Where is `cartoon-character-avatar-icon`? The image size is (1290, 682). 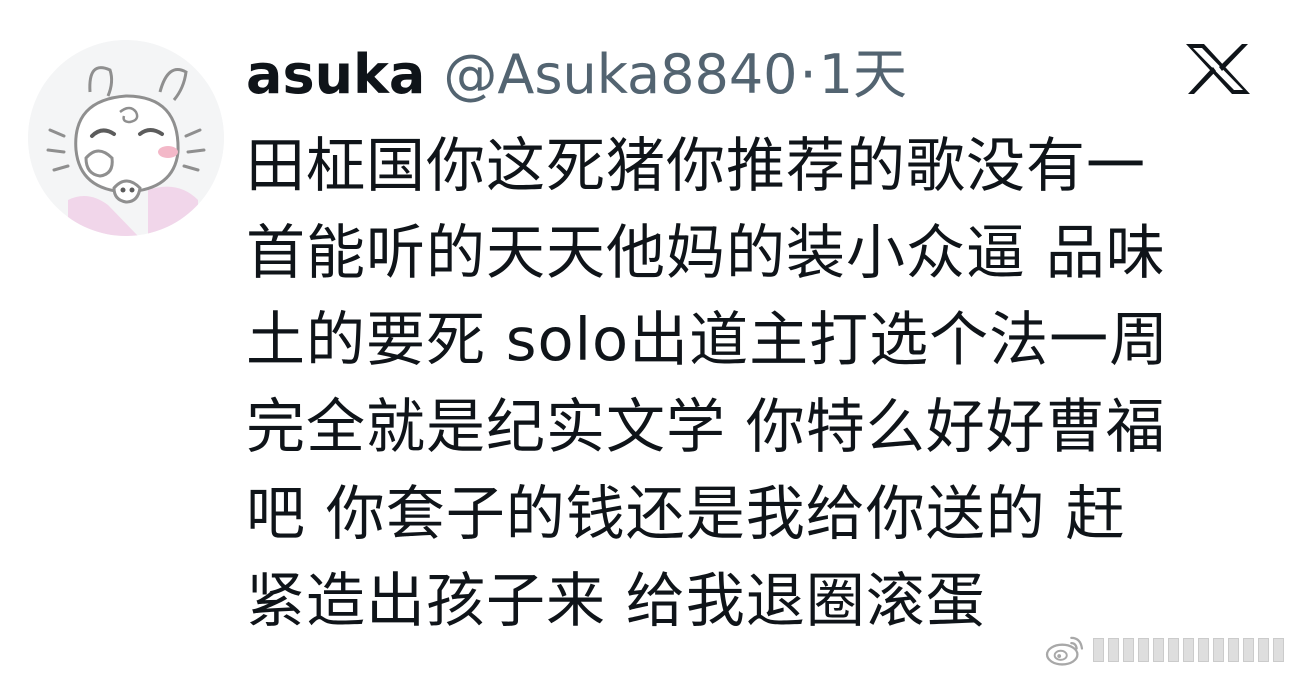 cartoon-character-avatar-icon is located at coordinates (126, 138).